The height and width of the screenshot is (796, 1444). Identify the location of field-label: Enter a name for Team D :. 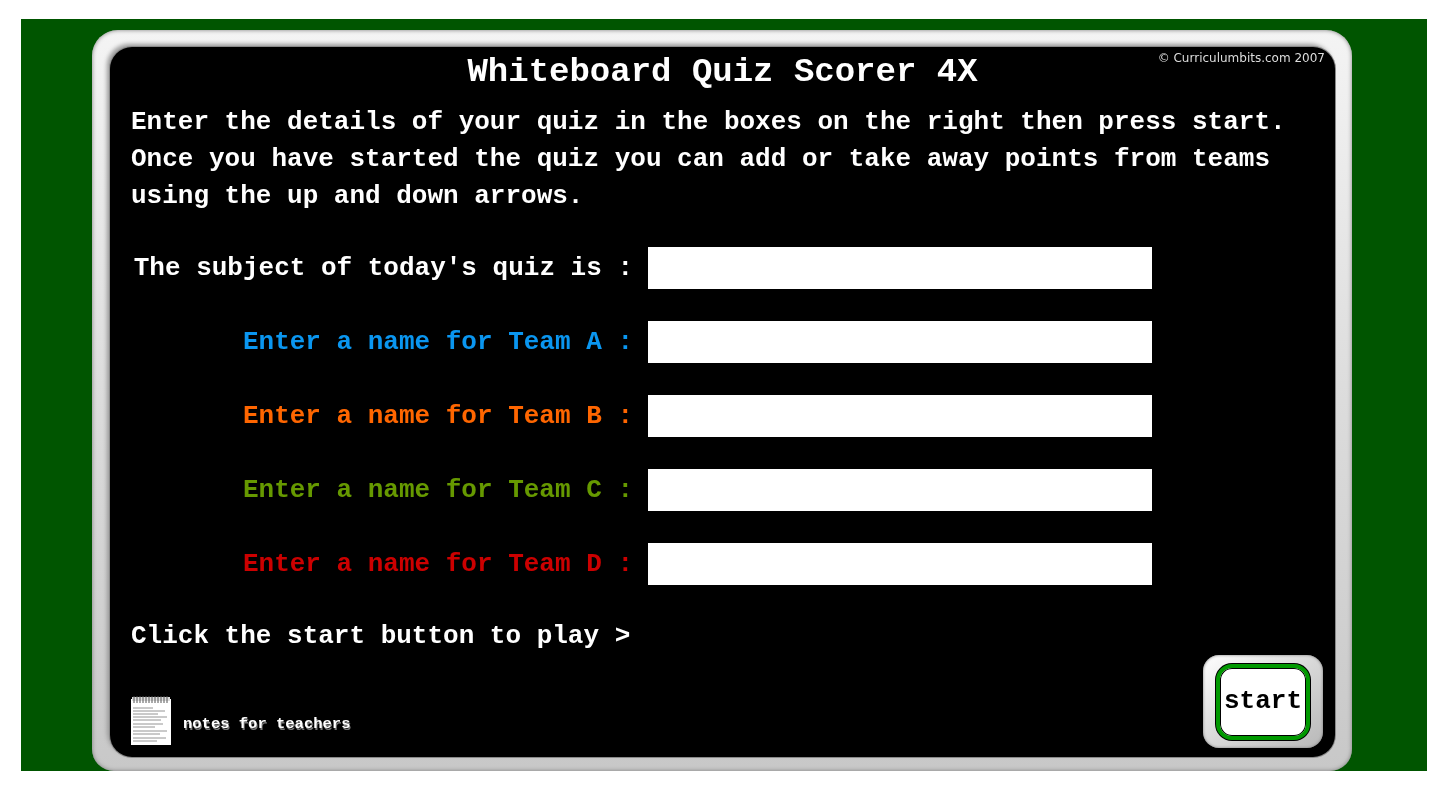
(437, 564).